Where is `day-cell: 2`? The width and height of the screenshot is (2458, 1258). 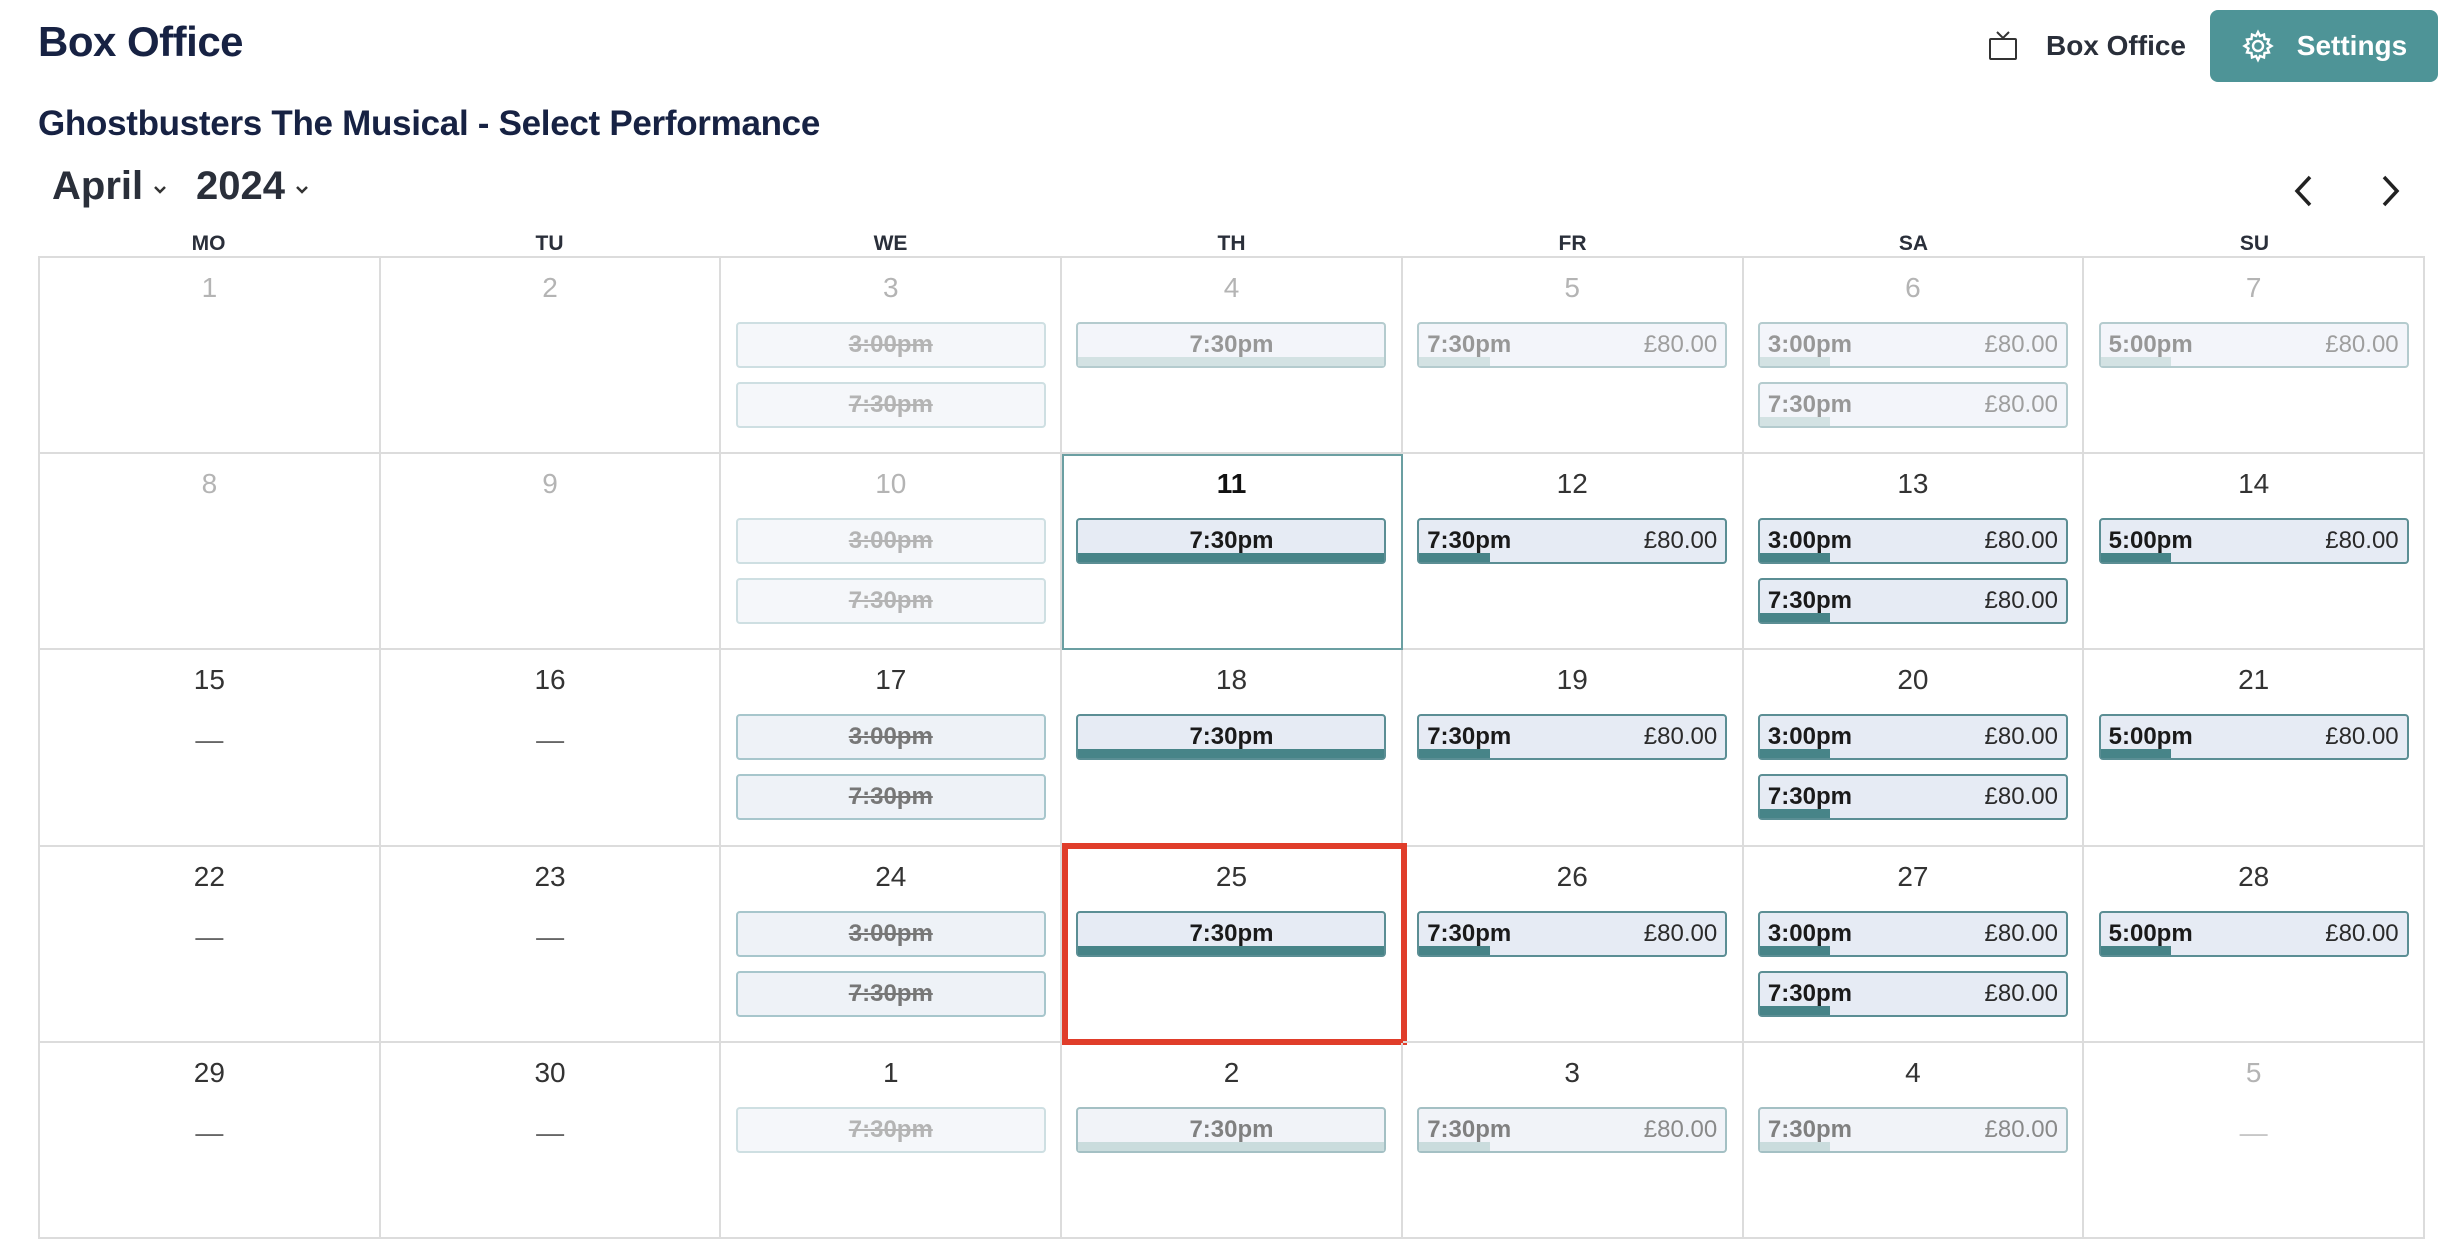 day-cell: 2 is located at coordinates (551, 356).